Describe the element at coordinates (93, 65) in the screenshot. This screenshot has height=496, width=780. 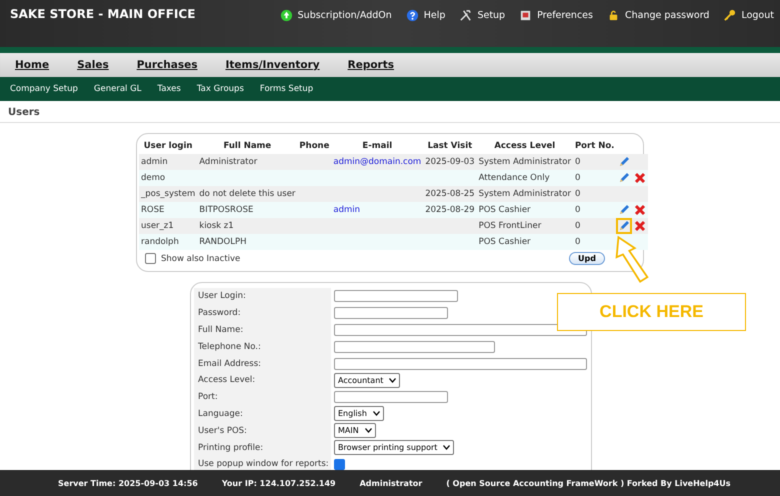
I see `menu-item: Sales` at that location.